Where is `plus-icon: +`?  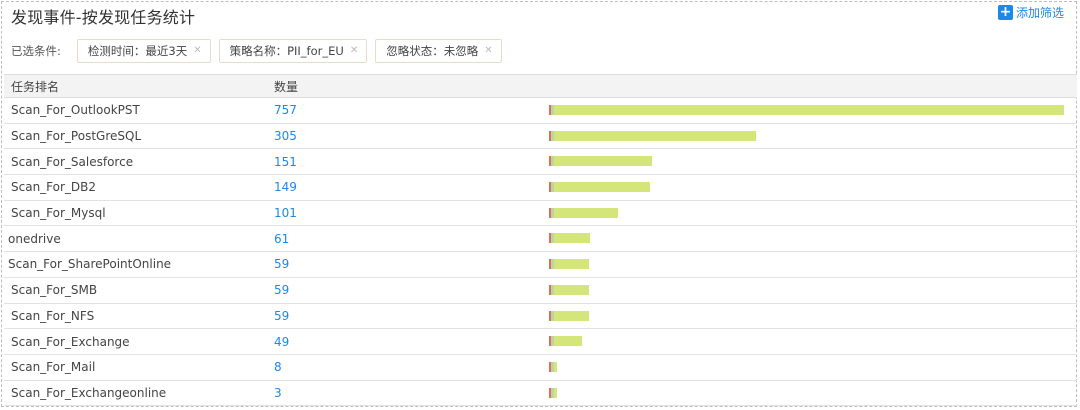
plus-icon: + is located at coordinates (1005, 12).